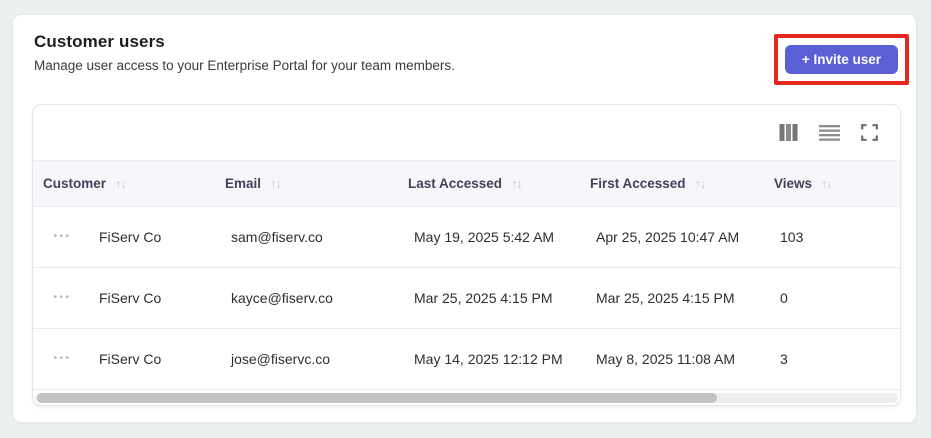 The image size is (931, 438). What do you see at coordinates (784, 298) in the screenshot?
I see `cell-views: 0` at bounding box center [784, 298].